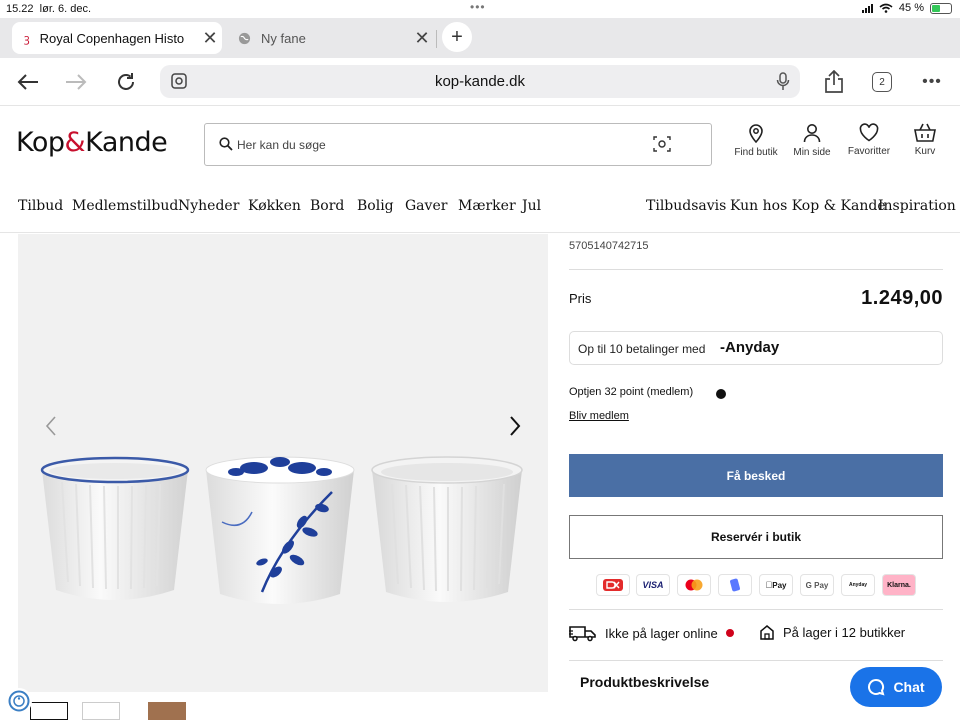  I want to click on nav-tilbudsavis: Tilbudsavis, so click(686, 206).